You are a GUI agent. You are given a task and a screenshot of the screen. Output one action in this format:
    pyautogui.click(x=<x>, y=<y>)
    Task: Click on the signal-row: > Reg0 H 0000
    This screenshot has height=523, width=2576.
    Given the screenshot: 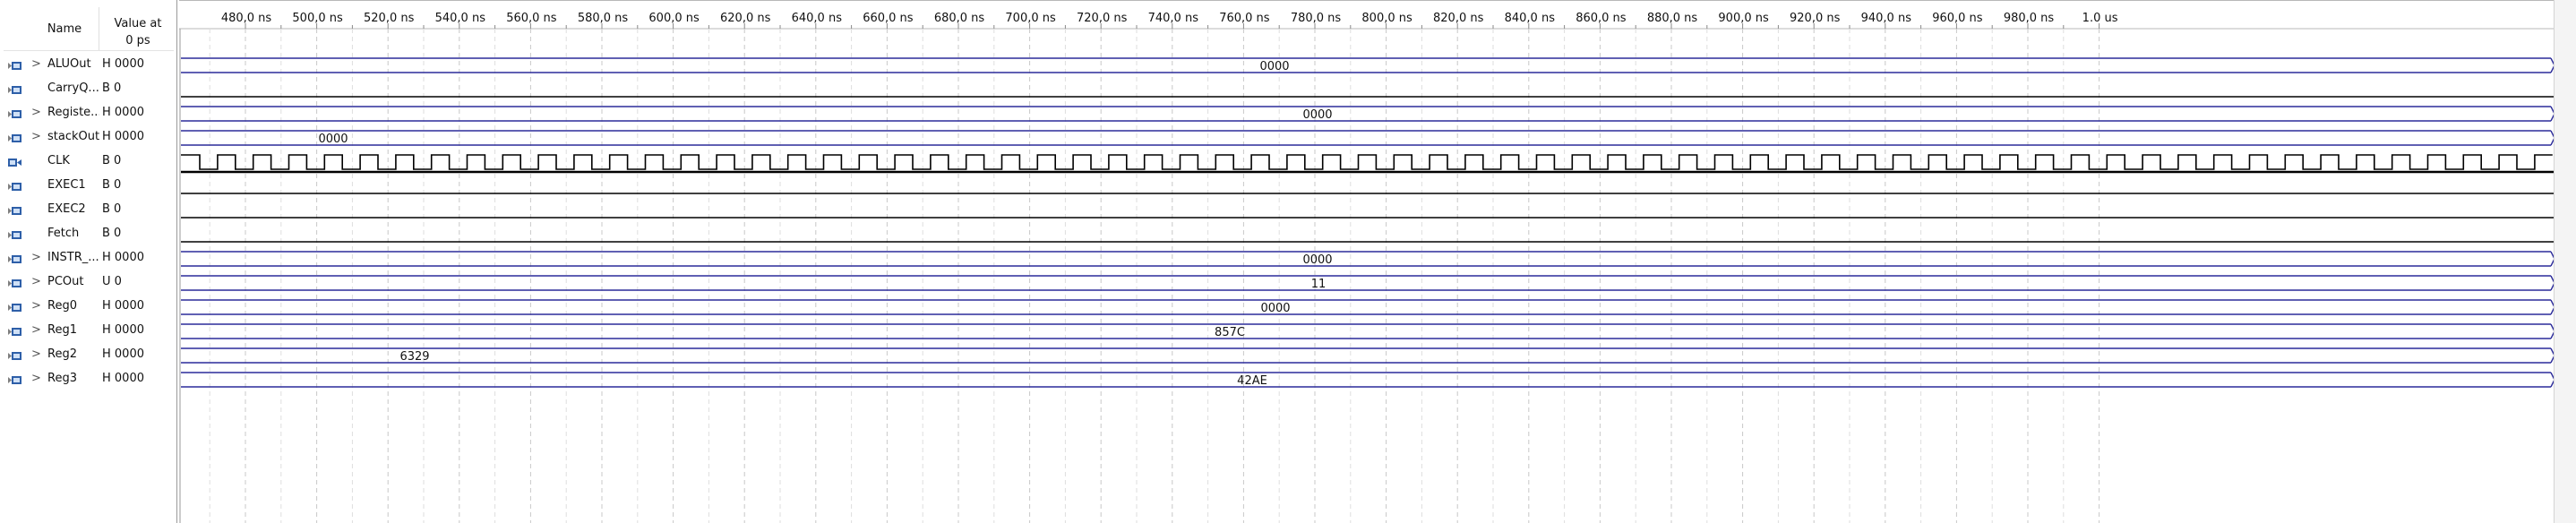 What is the action you would take?
    pyautogui.click(x=88, y=308)
    